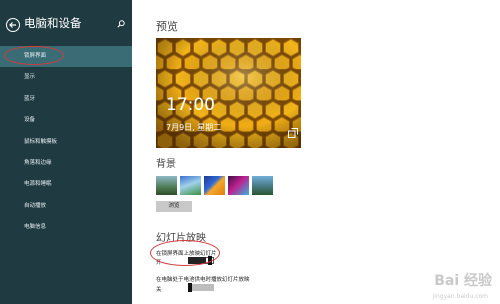 Image resolution: width=500 pixels, height=304 pixels. What do you see at coordinates (30, 120) in the screenshot?
I see `sidebar-item-label: 设备` at bounding box center [30, 120].